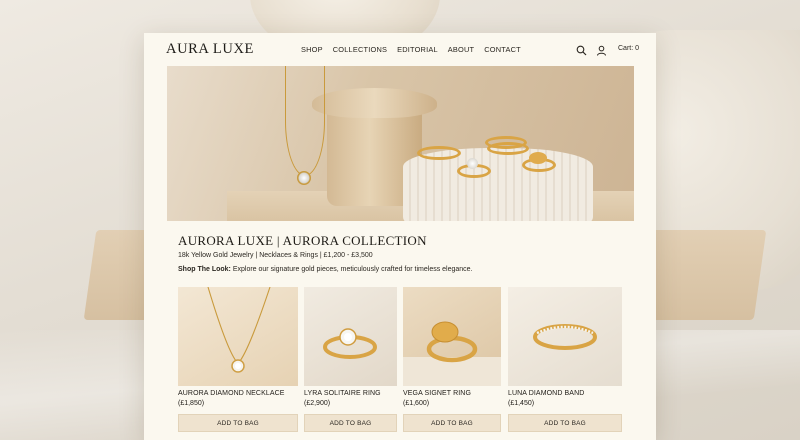 The height and width of the screenshot is (440, 800). I want to click on nav-shop: SHOP, so click(312, 49).